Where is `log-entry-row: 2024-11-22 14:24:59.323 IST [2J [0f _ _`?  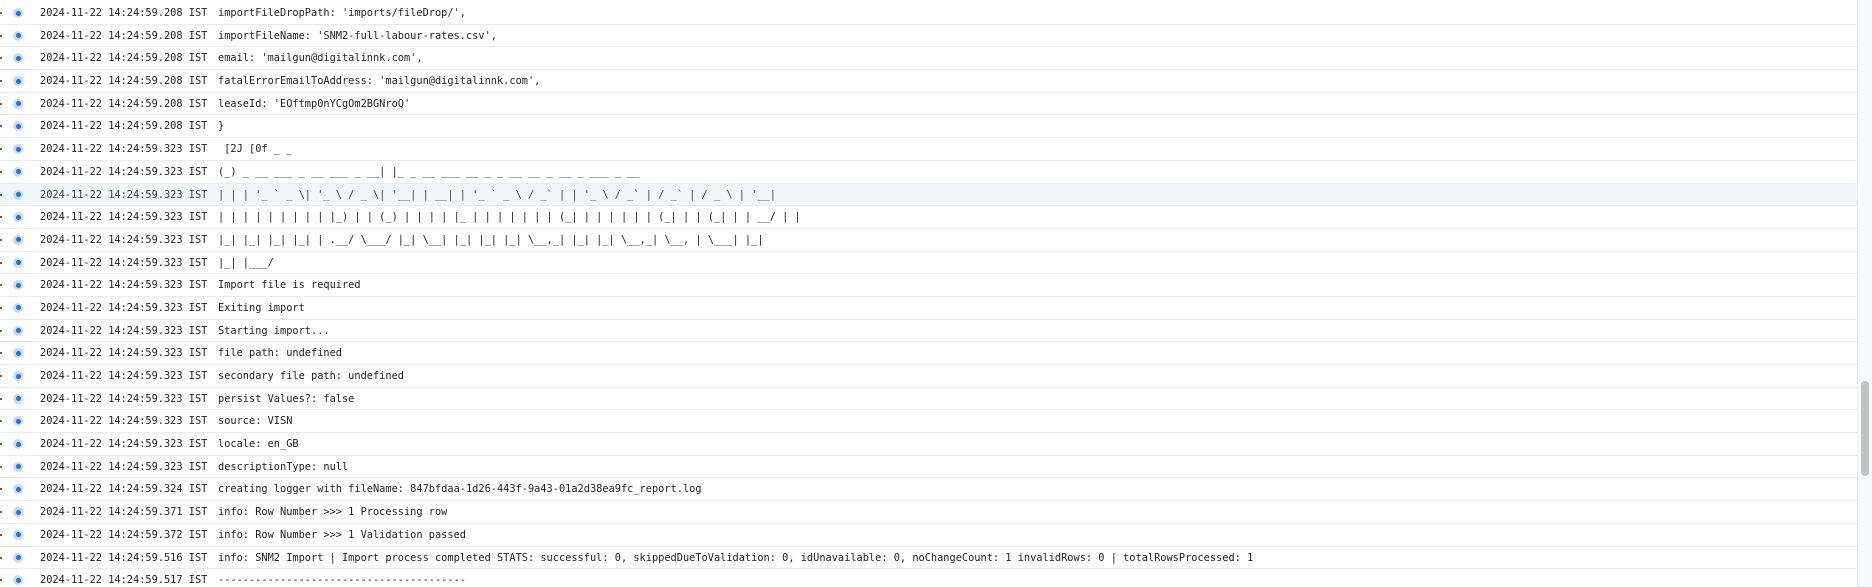
log-entry-row: 2024-11-22 14:24:59.323 IST [2J [0f _ _ is located at coordinates (928, 149).